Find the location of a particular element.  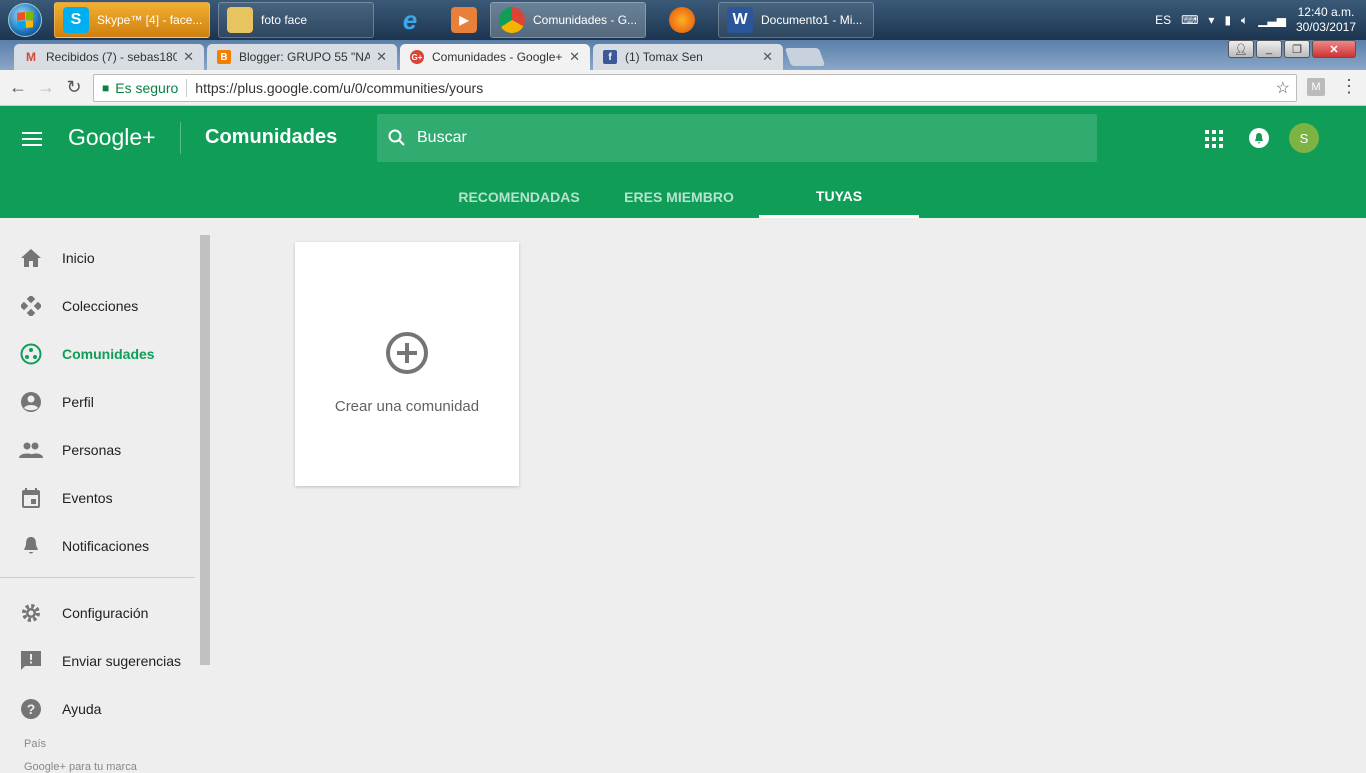

googleplus-icon: G+ is located at coordinates (417, 57).